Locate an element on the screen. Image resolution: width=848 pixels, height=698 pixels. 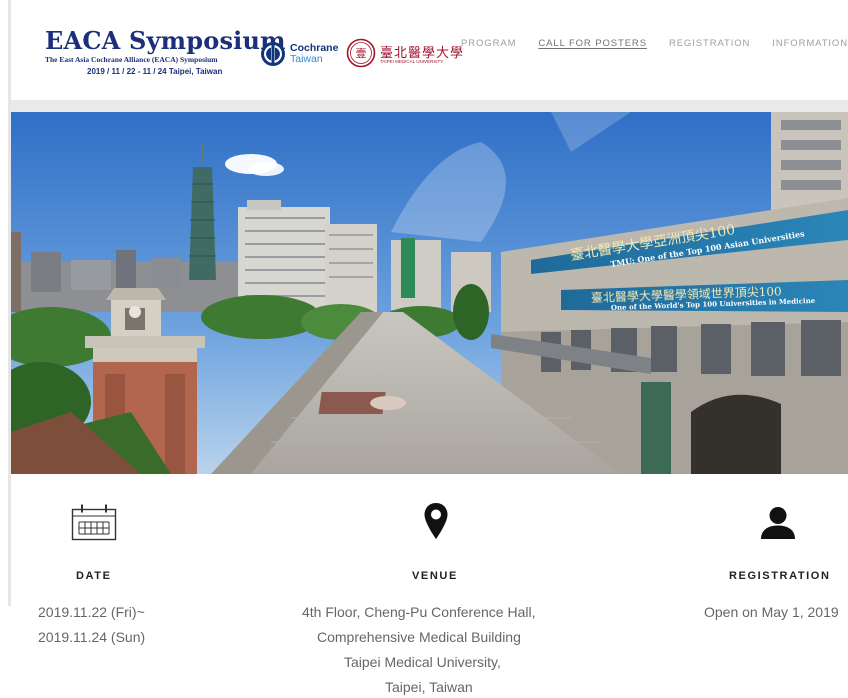
tmu-seal-icon: 壹 is located at coordinates (361, 53).